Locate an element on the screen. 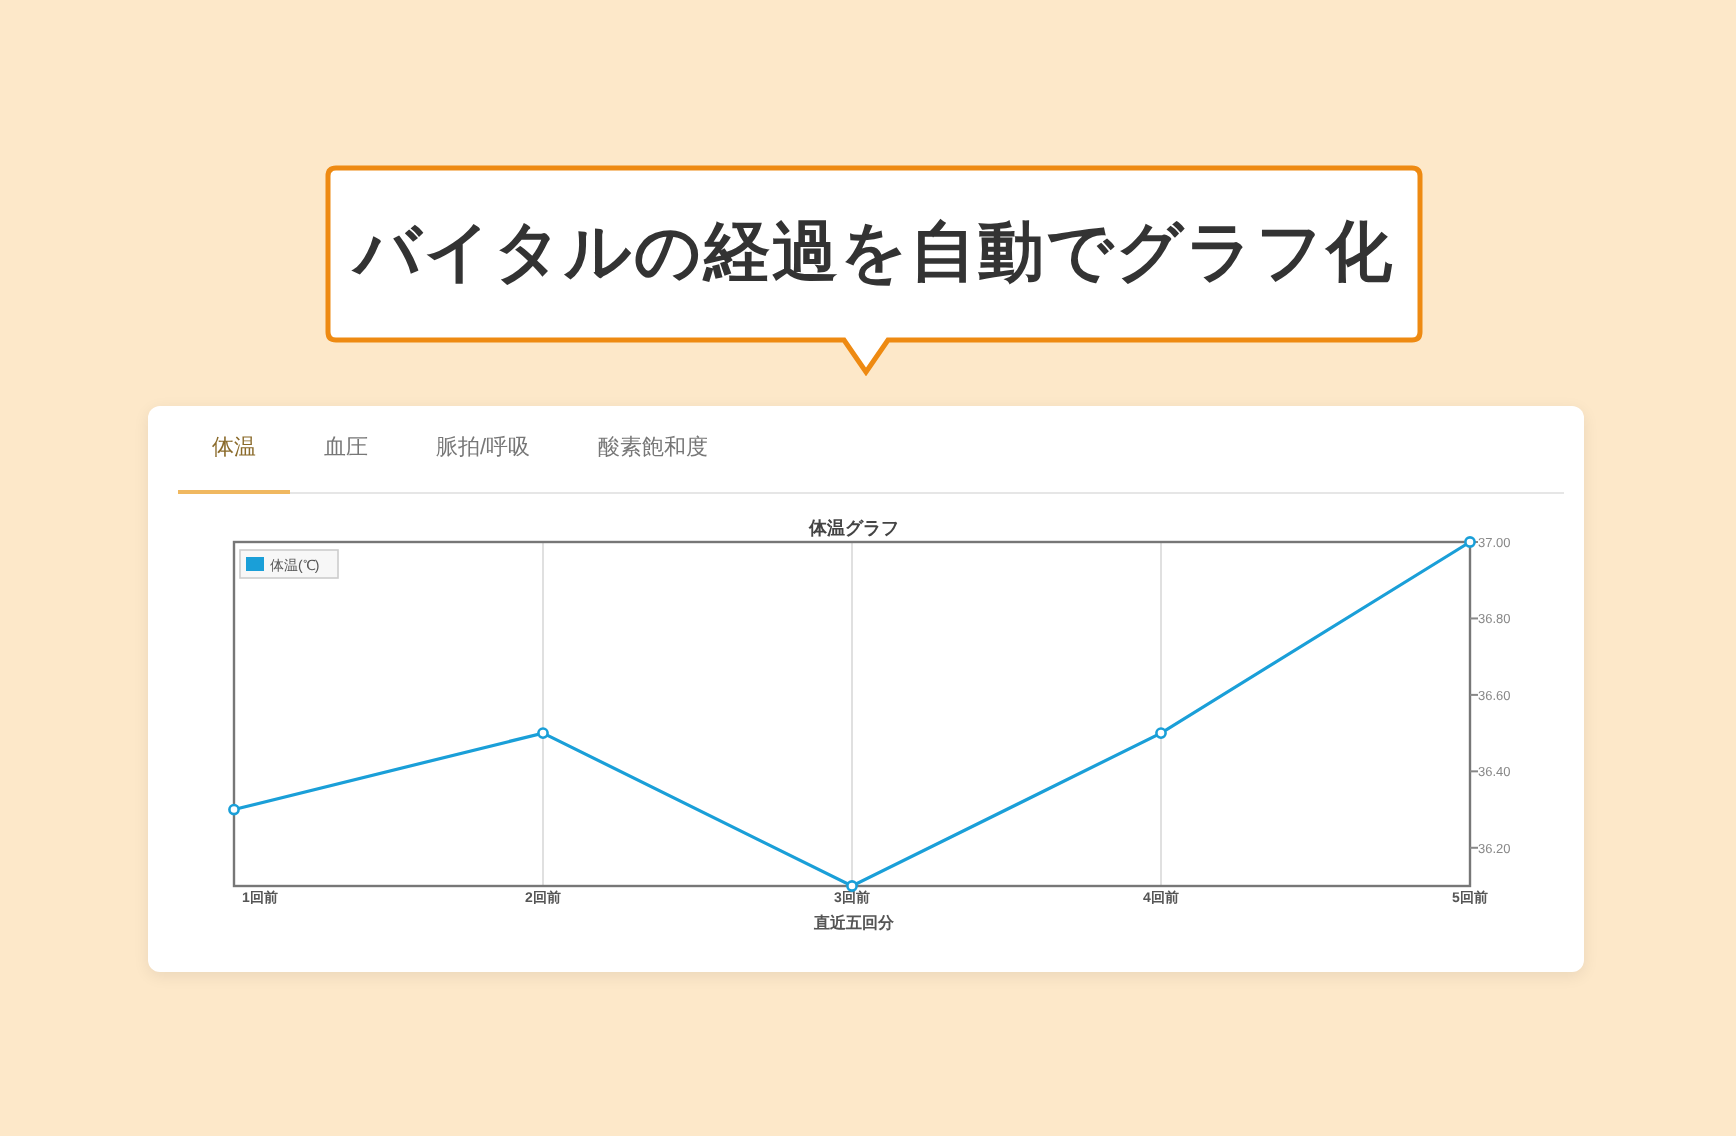  tab: 体温 is located at coordinates (234, 450).